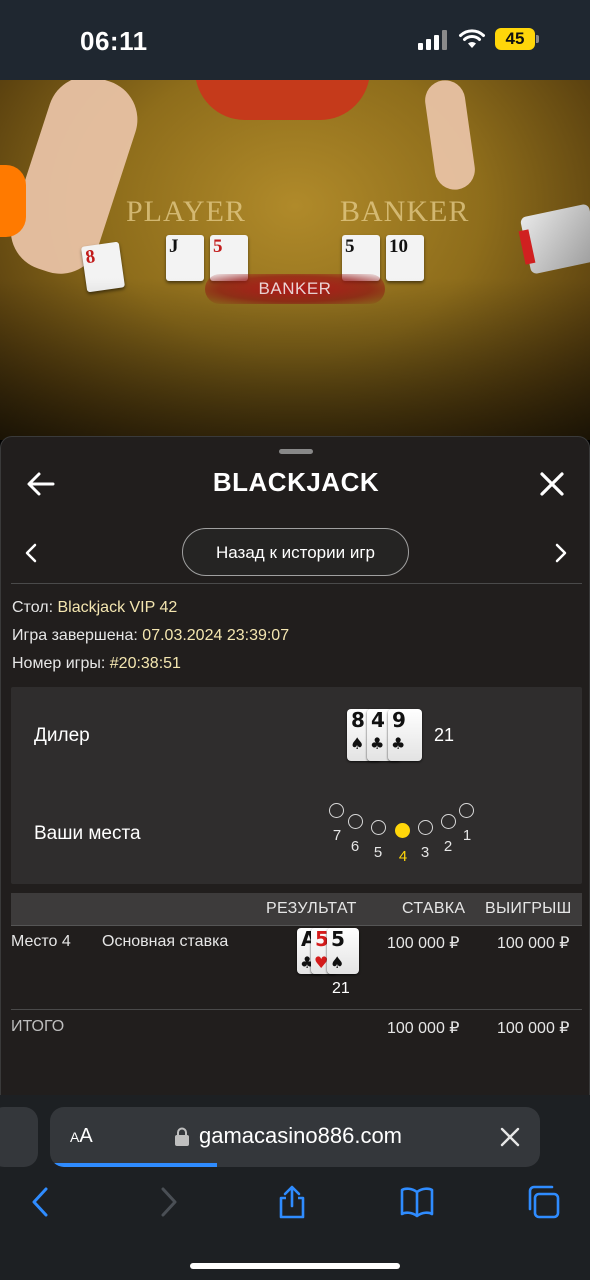 The image size is (590, 1280). What do you see at coordinates (448, 846) in the screenshot?
I see `seat-number: 2` at bounding box center [448, 846].